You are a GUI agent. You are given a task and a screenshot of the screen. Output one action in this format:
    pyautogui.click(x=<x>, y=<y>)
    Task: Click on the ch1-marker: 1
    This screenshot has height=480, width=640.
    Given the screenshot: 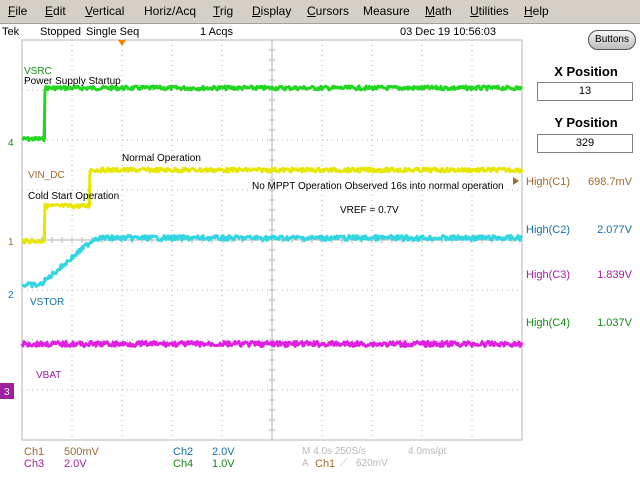 What is the action you would take?
    pyautogui.click(x=11, y=242)
    